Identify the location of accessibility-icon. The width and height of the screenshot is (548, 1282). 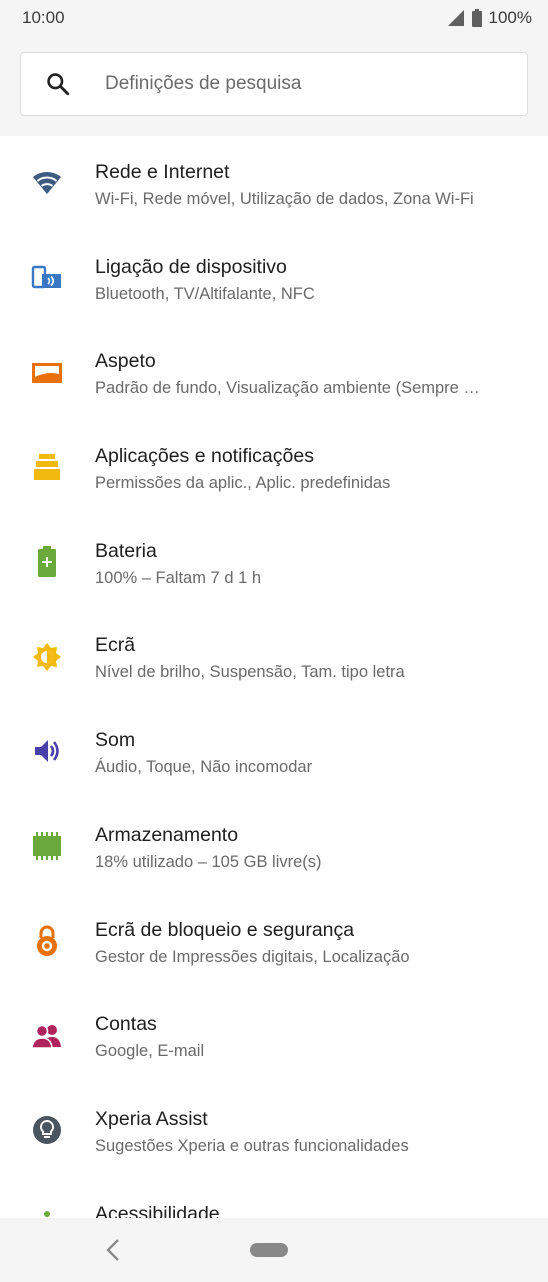
(47, 1213).